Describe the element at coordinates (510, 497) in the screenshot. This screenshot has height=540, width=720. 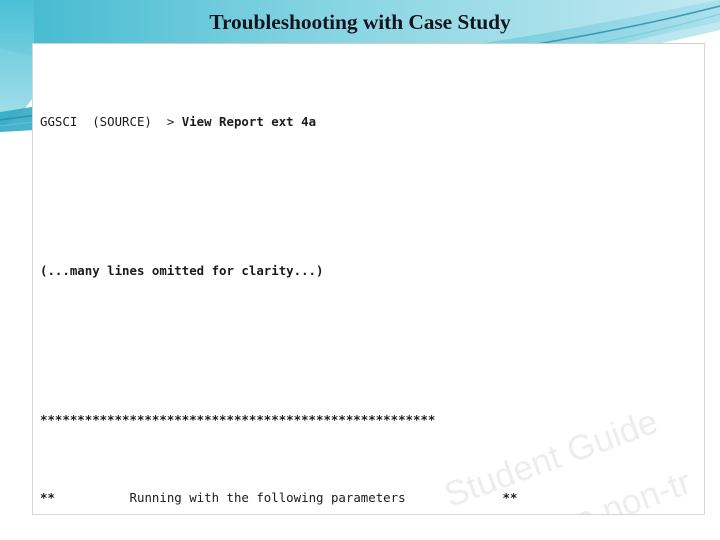
I see `banner-right-marks: **` at that location.